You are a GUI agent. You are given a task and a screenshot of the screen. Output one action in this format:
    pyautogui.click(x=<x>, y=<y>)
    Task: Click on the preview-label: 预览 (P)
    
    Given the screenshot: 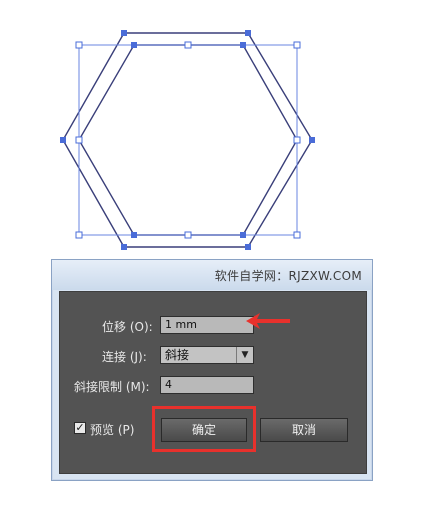 What is the action you would take?
    pyautogui.click(x=112, y=429)
    